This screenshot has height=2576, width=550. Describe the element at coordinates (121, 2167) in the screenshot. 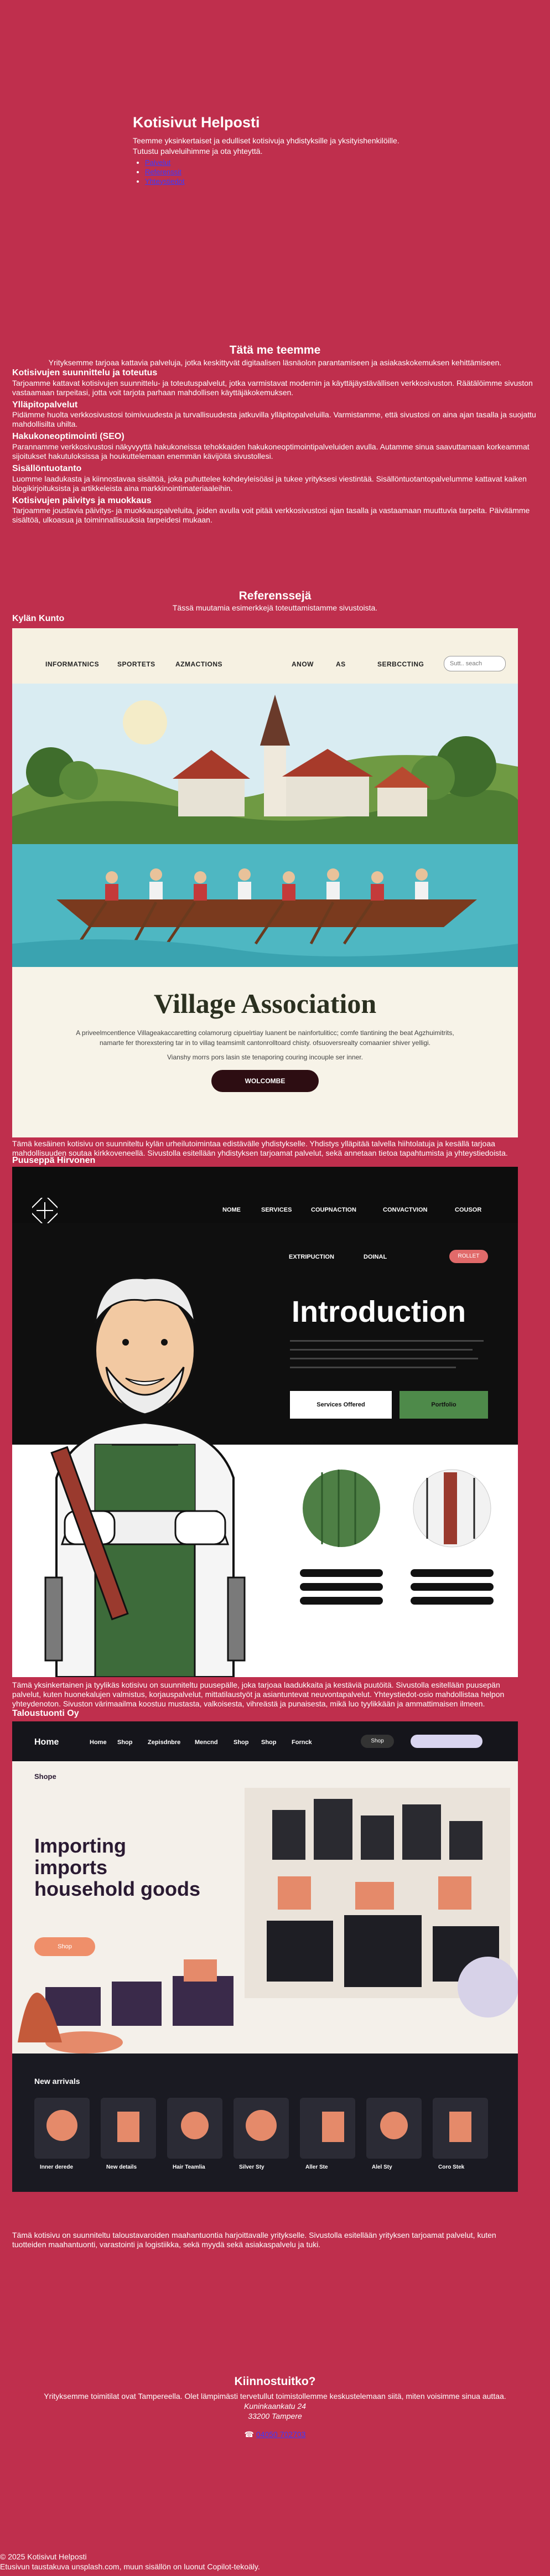

I see `mock-product-label: New details` at that location.